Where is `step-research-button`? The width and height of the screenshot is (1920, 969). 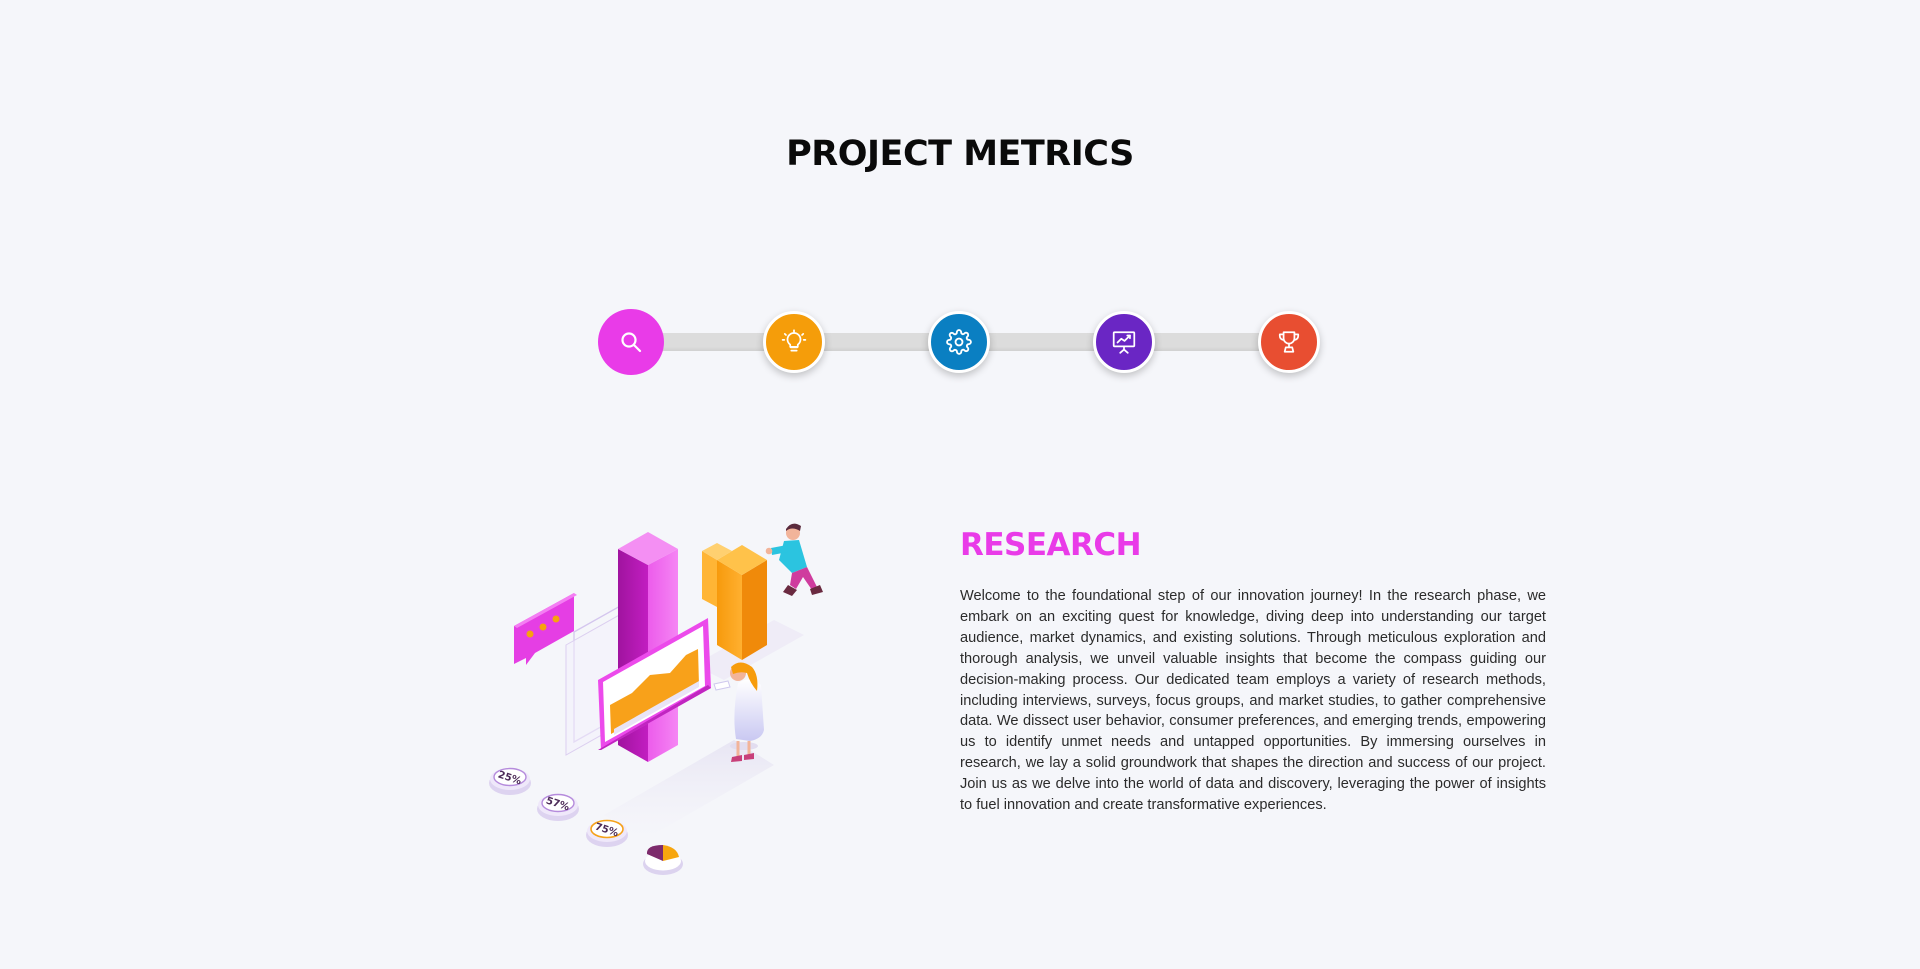 step-research-button is located at coordinates (631, 342).